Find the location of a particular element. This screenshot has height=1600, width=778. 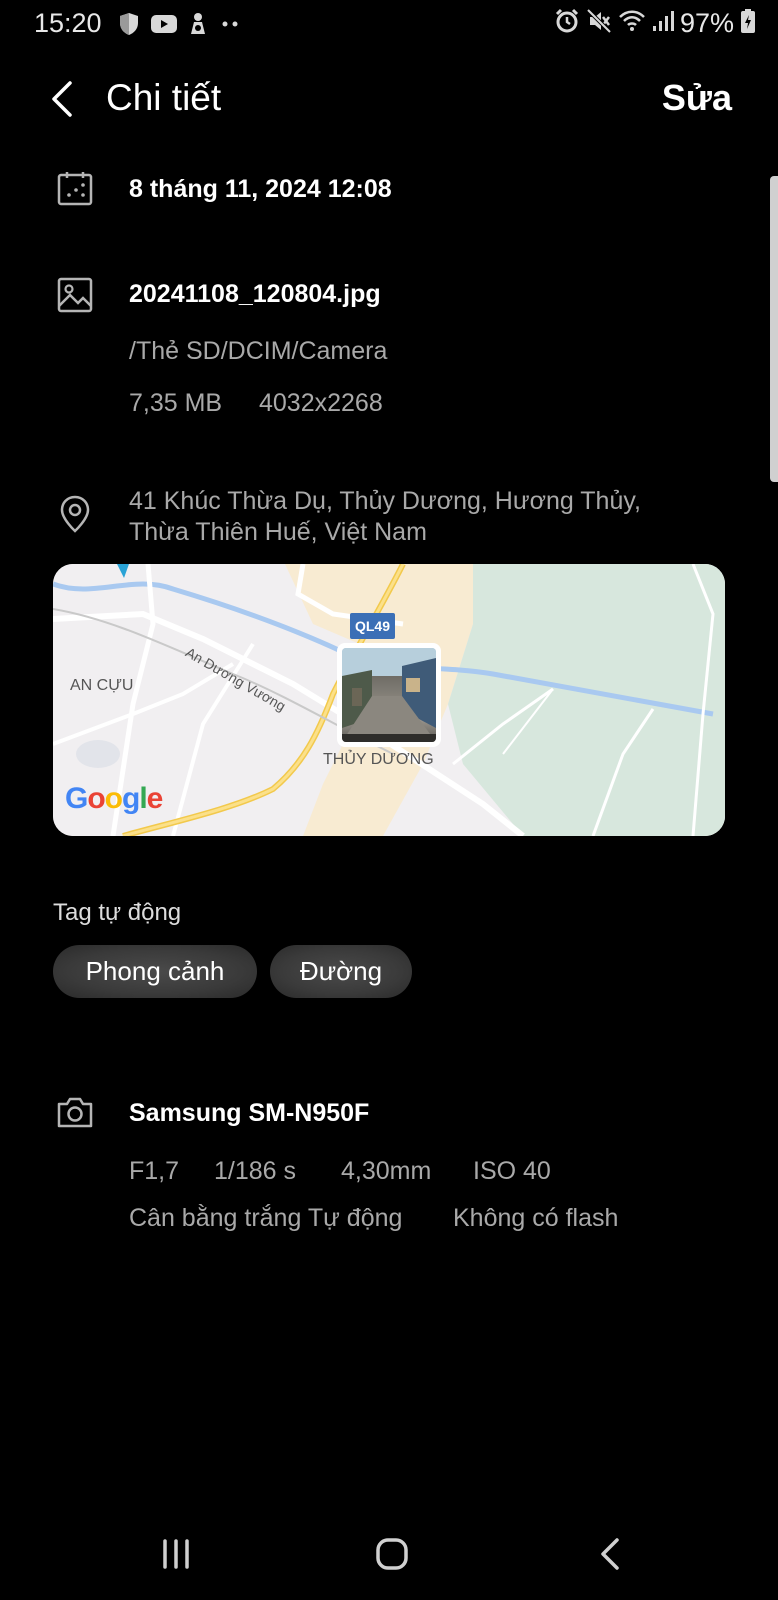

page-title: Chi tiết is located at coordinates (164, 97).